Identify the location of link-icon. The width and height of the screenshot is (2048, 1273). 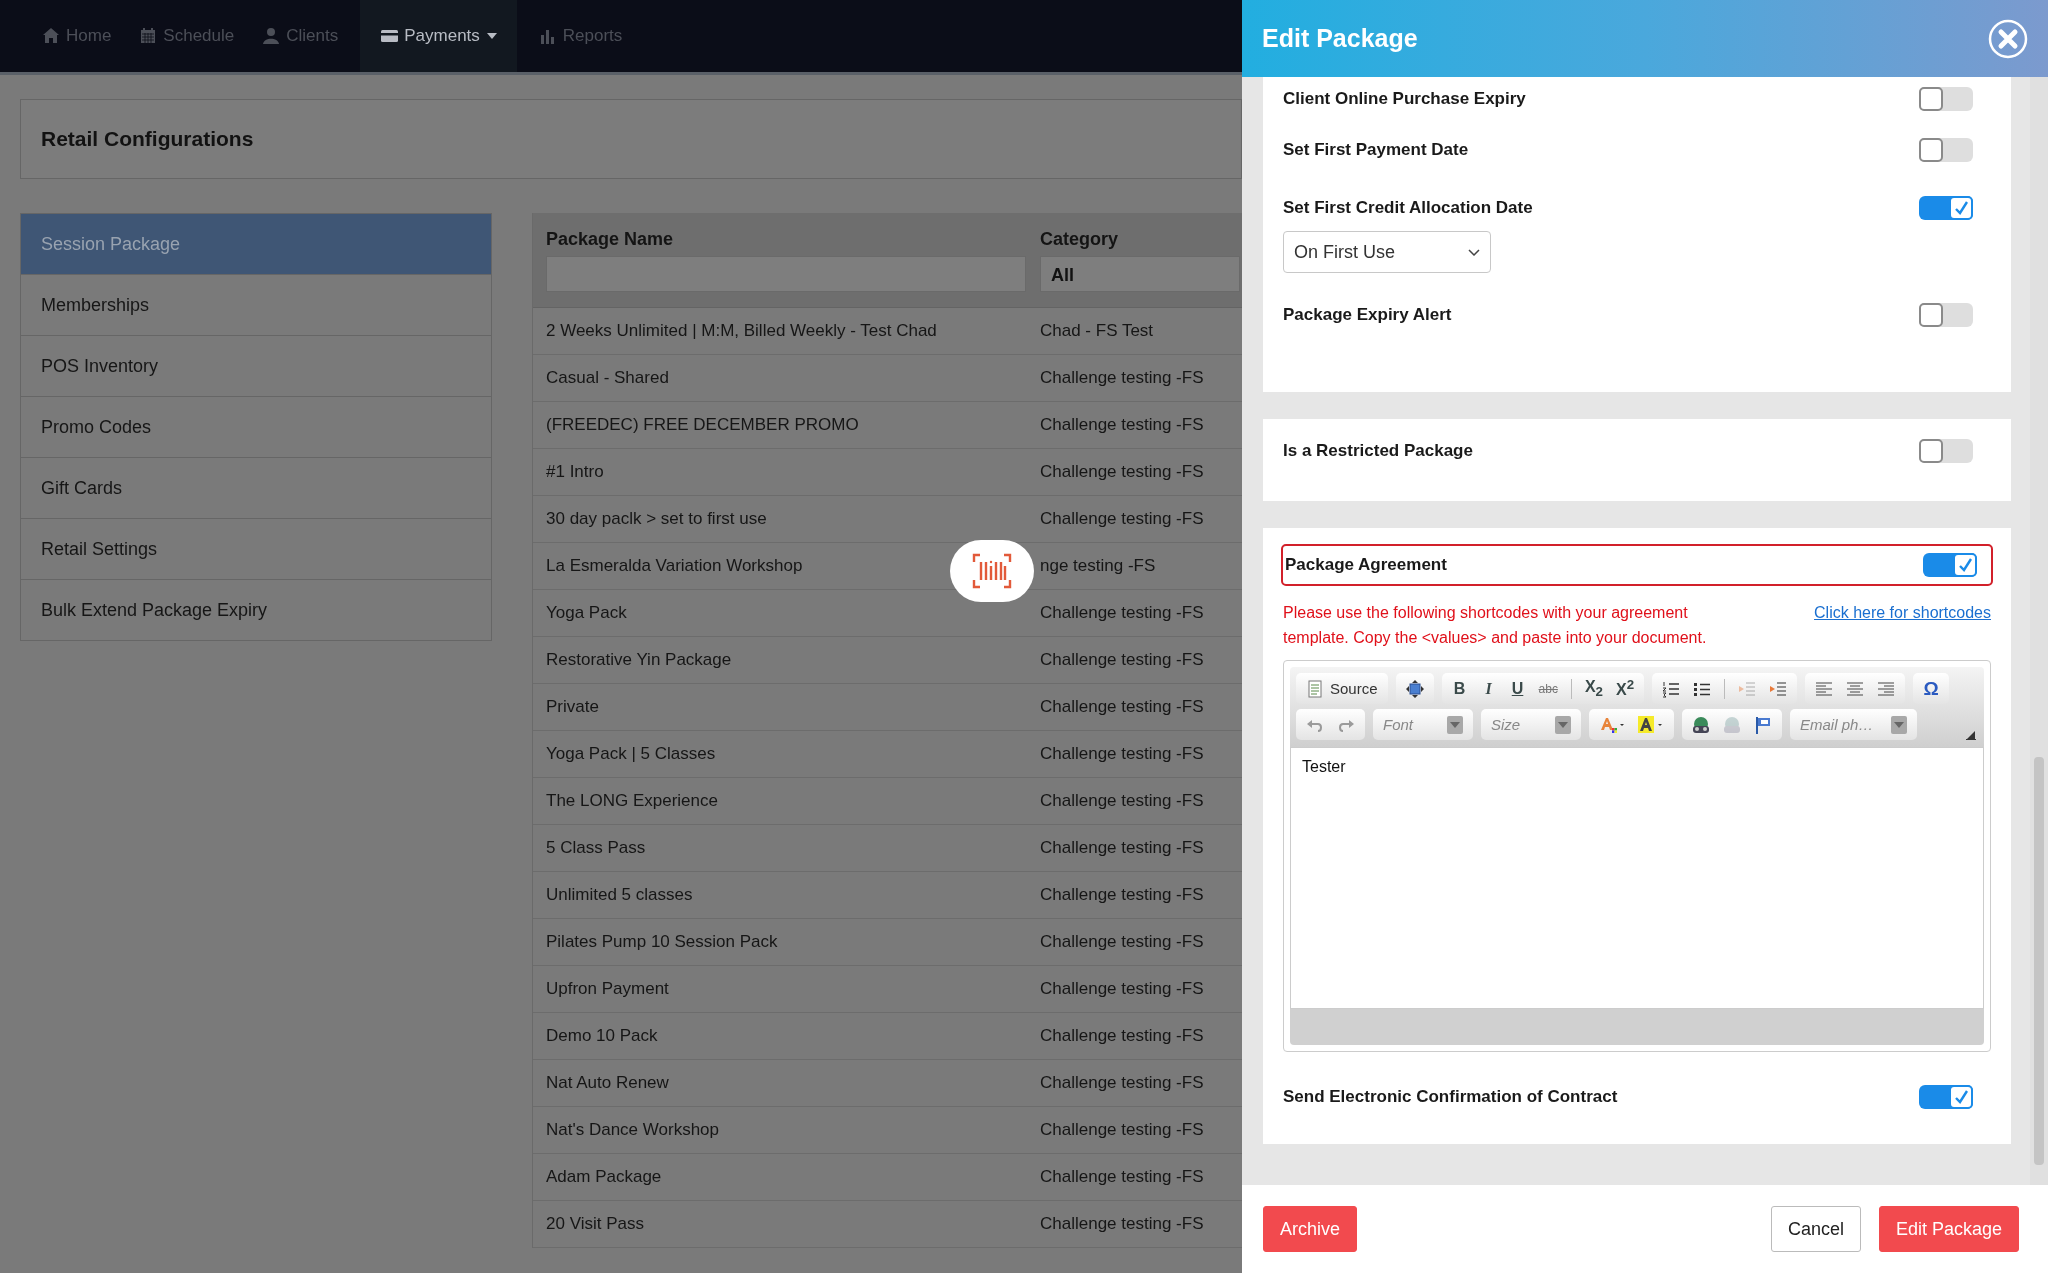
(1701, 724).